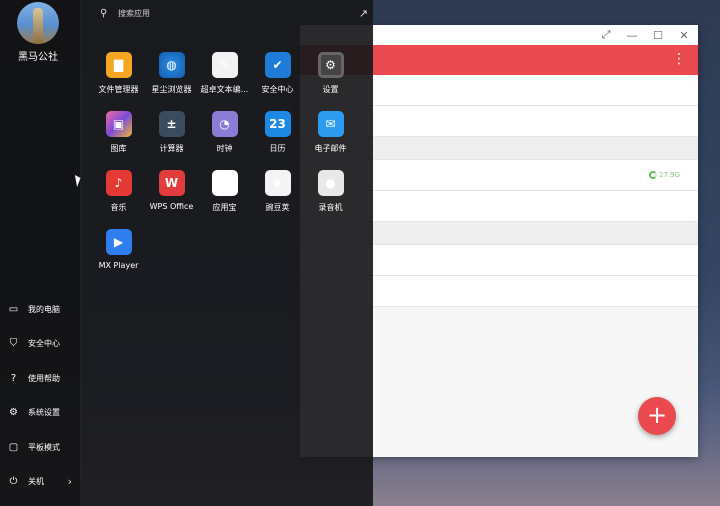 This screenshot has height=506, width=720. Describe the element at coordinates (118, 124) in the screenshot. I see `picture-icon: ▣` at that location.